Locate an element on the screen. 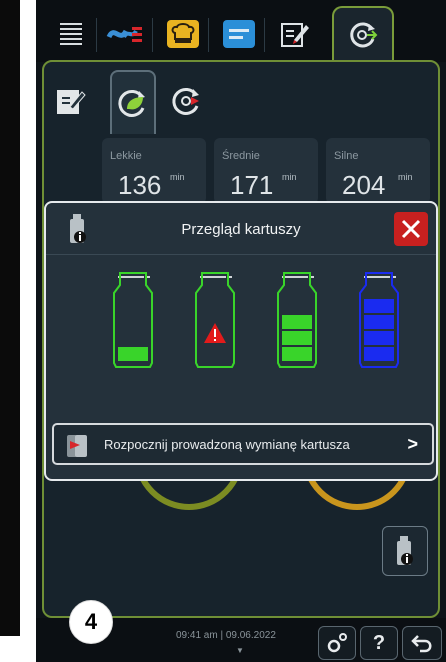 This screenshot has width=446, height=662. top-tab-bar is located at coordinates (241, 31).